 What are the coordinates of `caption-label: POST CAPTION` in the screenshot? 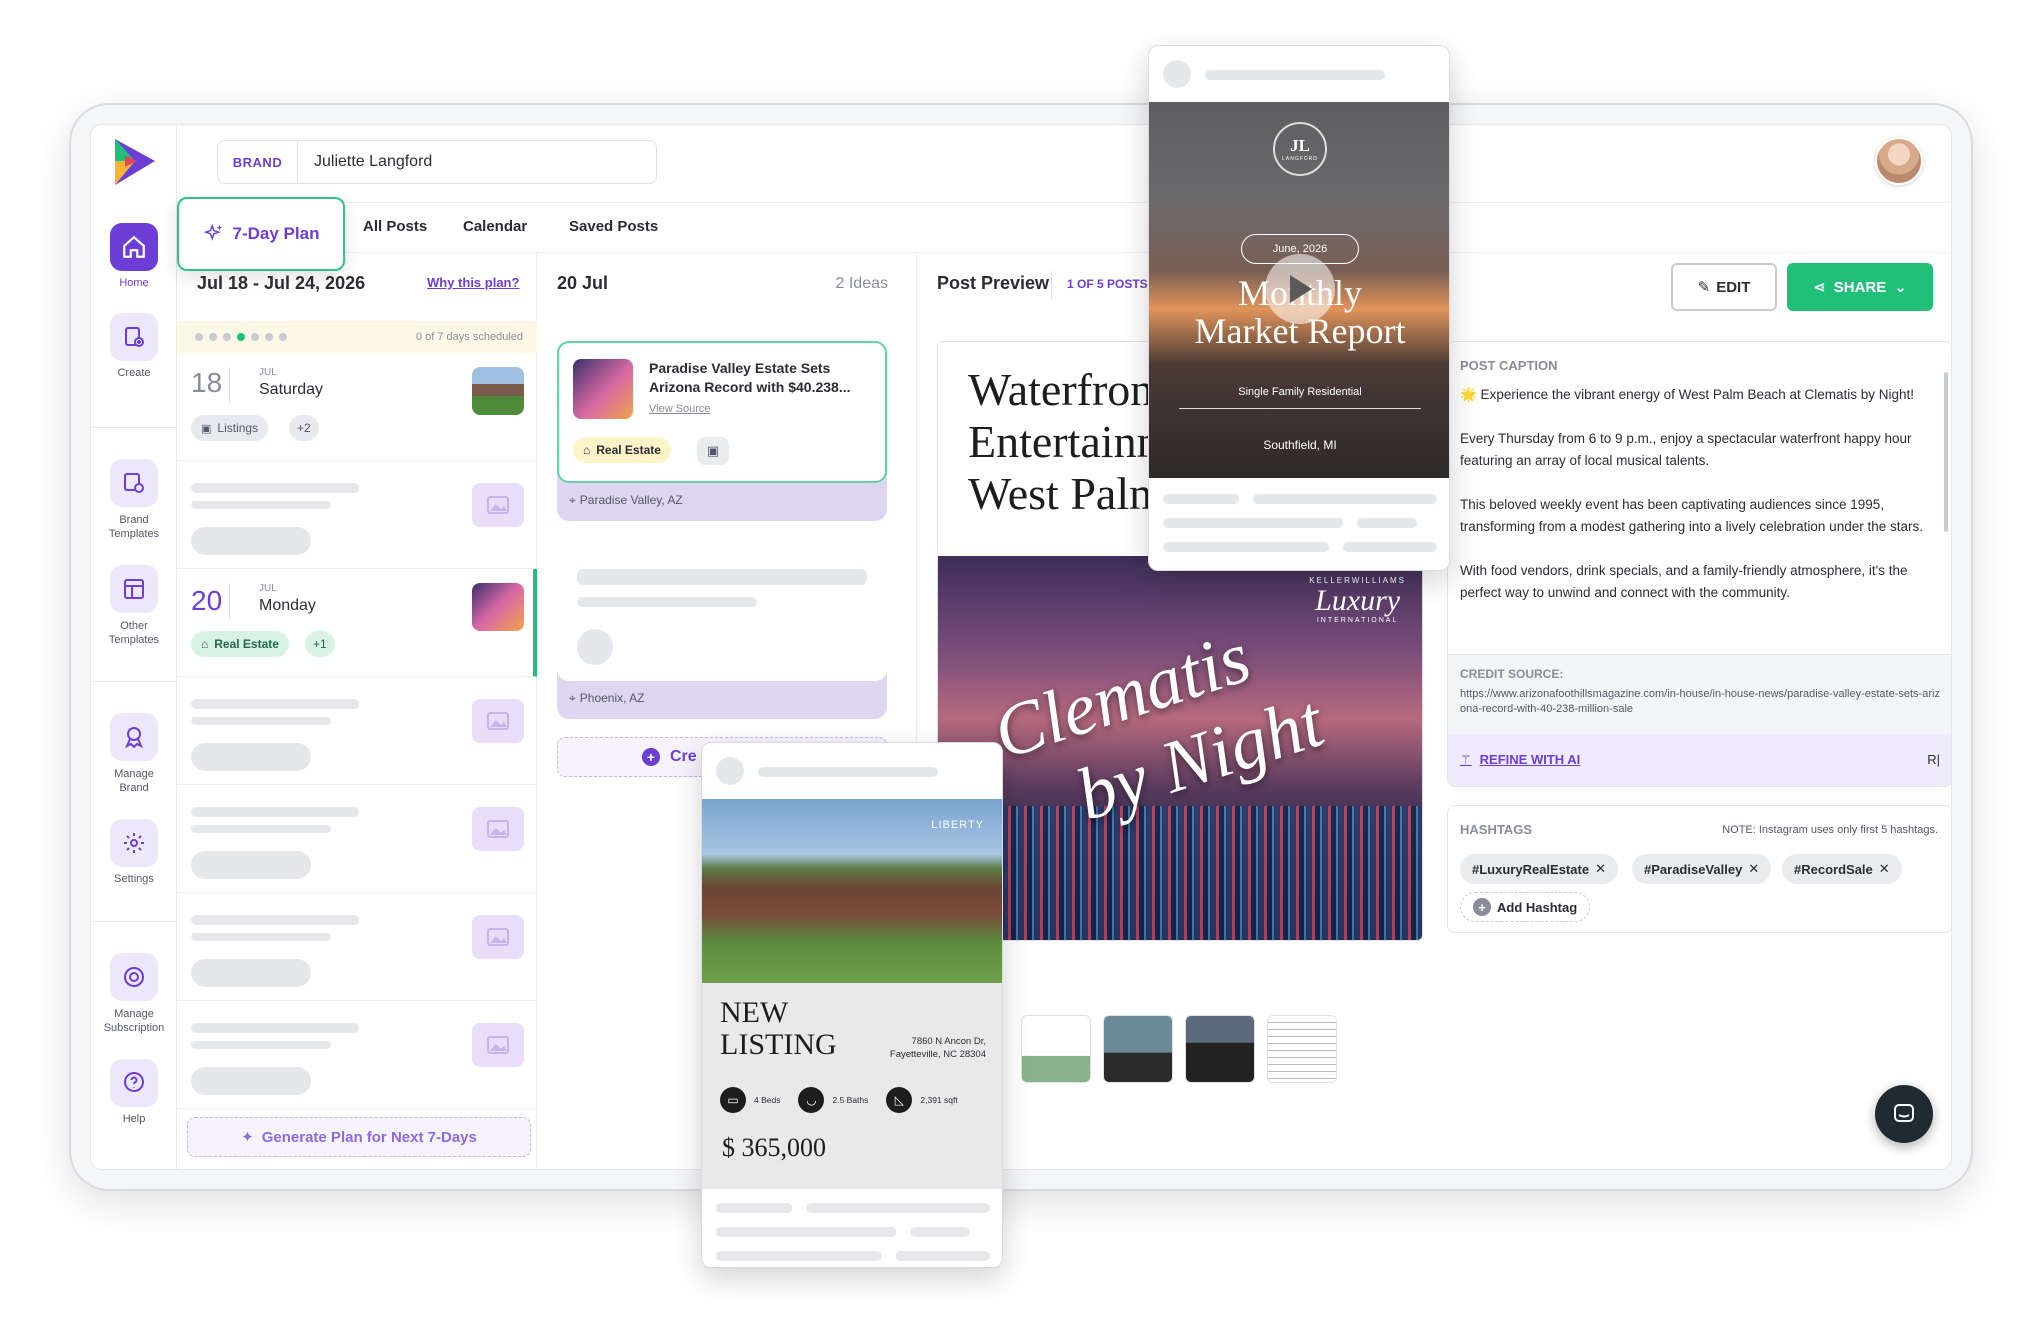 It's located at (1509, 365).